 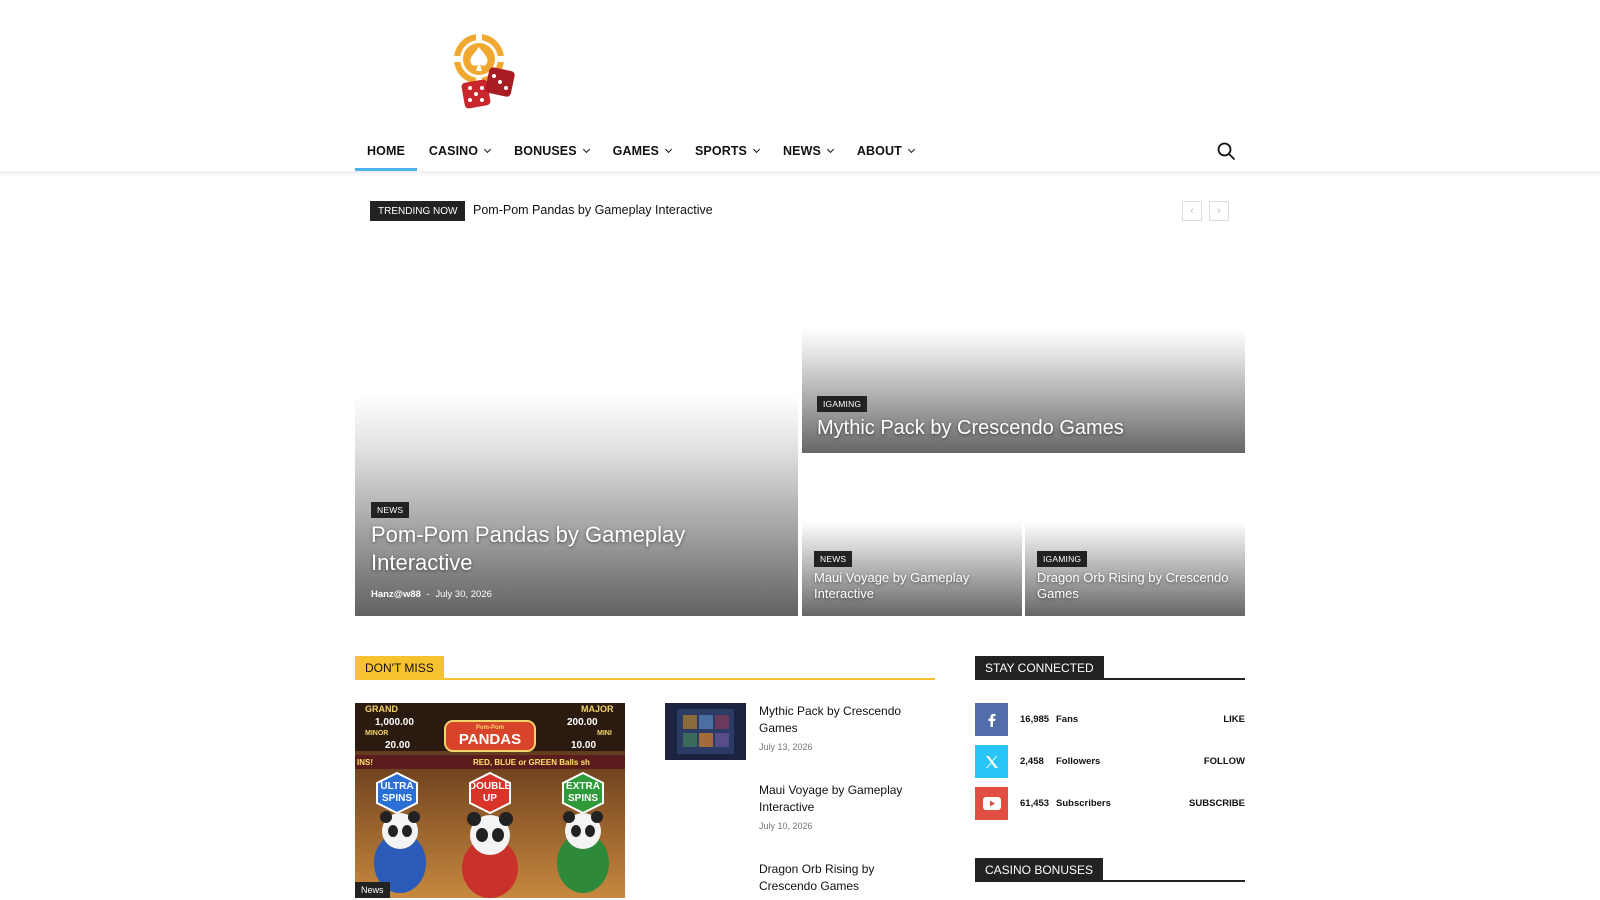 I want to click on jackpot-mini-value: 10.00, so click(x=583, y=745).